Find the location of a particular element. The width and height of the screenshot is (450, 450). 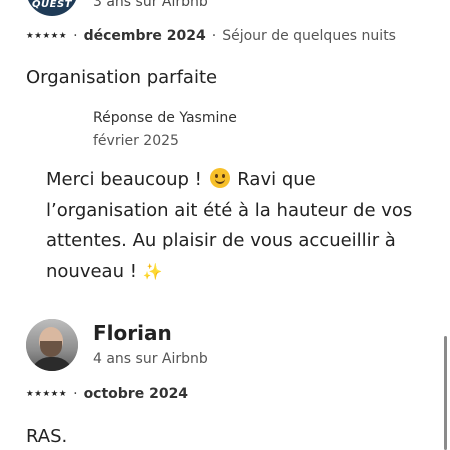

reply-author: Réponse de Yasmine is located at coordinates (165, 118).